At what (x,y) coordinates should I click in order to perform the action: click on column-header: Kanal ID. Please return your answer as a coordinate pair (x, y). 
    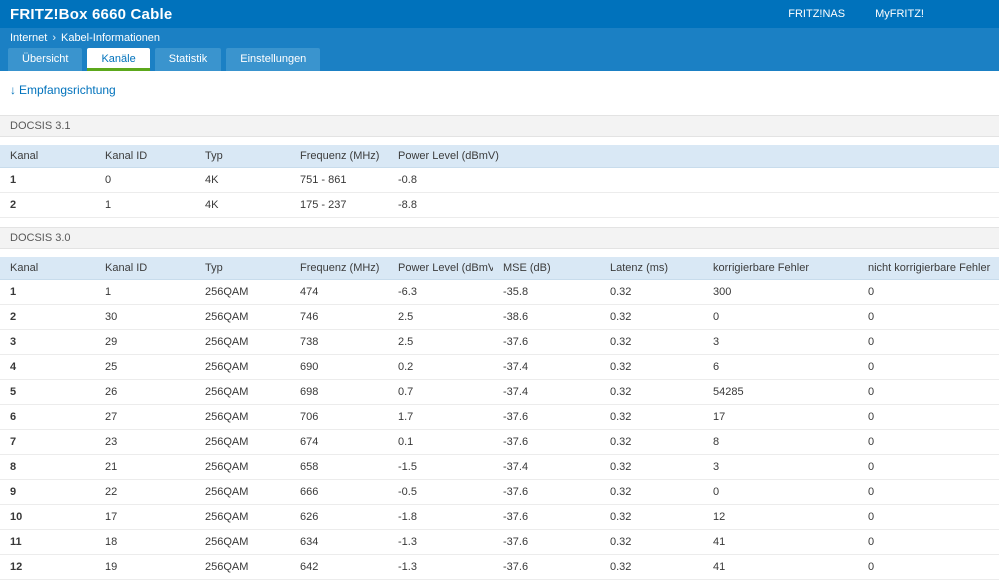
    Looking at the image, I should click on (145, 268).